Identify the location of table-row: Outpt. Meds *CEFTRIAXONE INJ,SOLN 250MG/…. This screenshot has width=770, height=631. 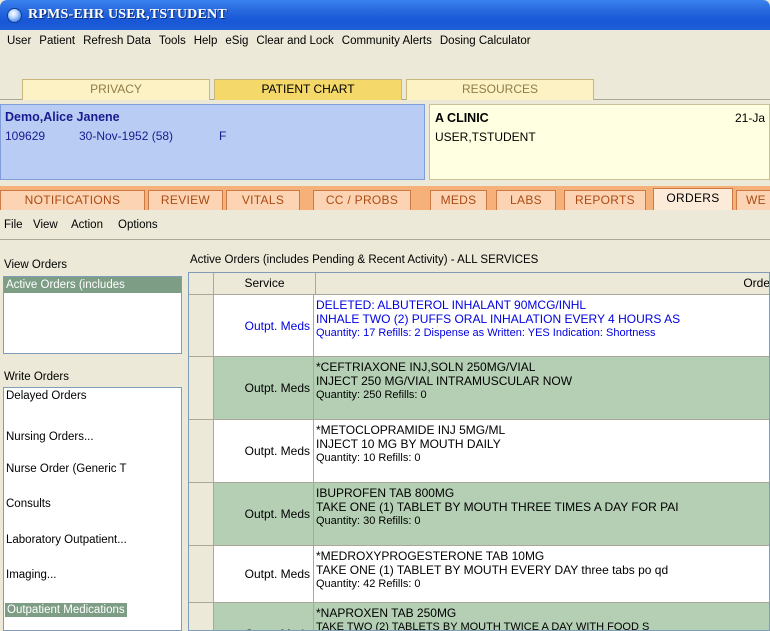
(479, 388).